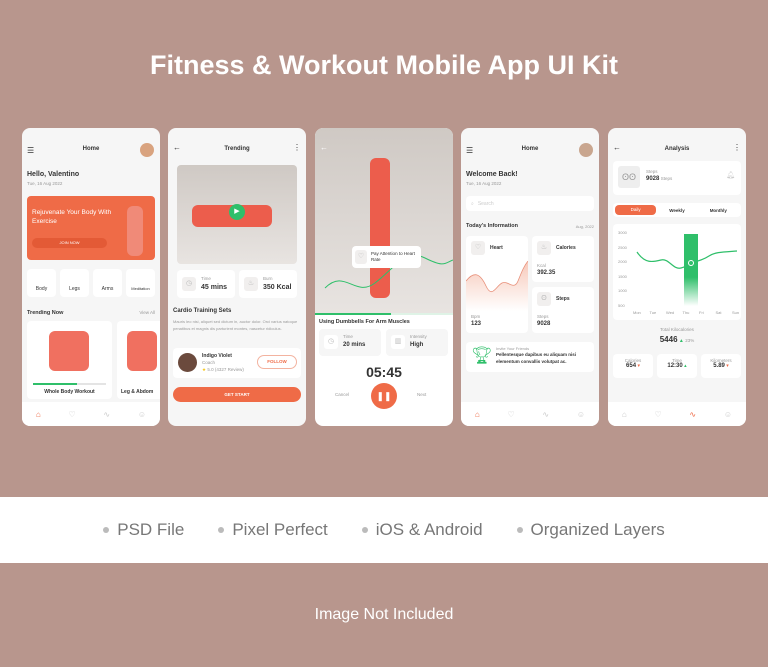  What do you see at coordinates (681, 341) in the screenshot?
I see `arrow-up-icon: ▲` at bounding box center [681, 341].